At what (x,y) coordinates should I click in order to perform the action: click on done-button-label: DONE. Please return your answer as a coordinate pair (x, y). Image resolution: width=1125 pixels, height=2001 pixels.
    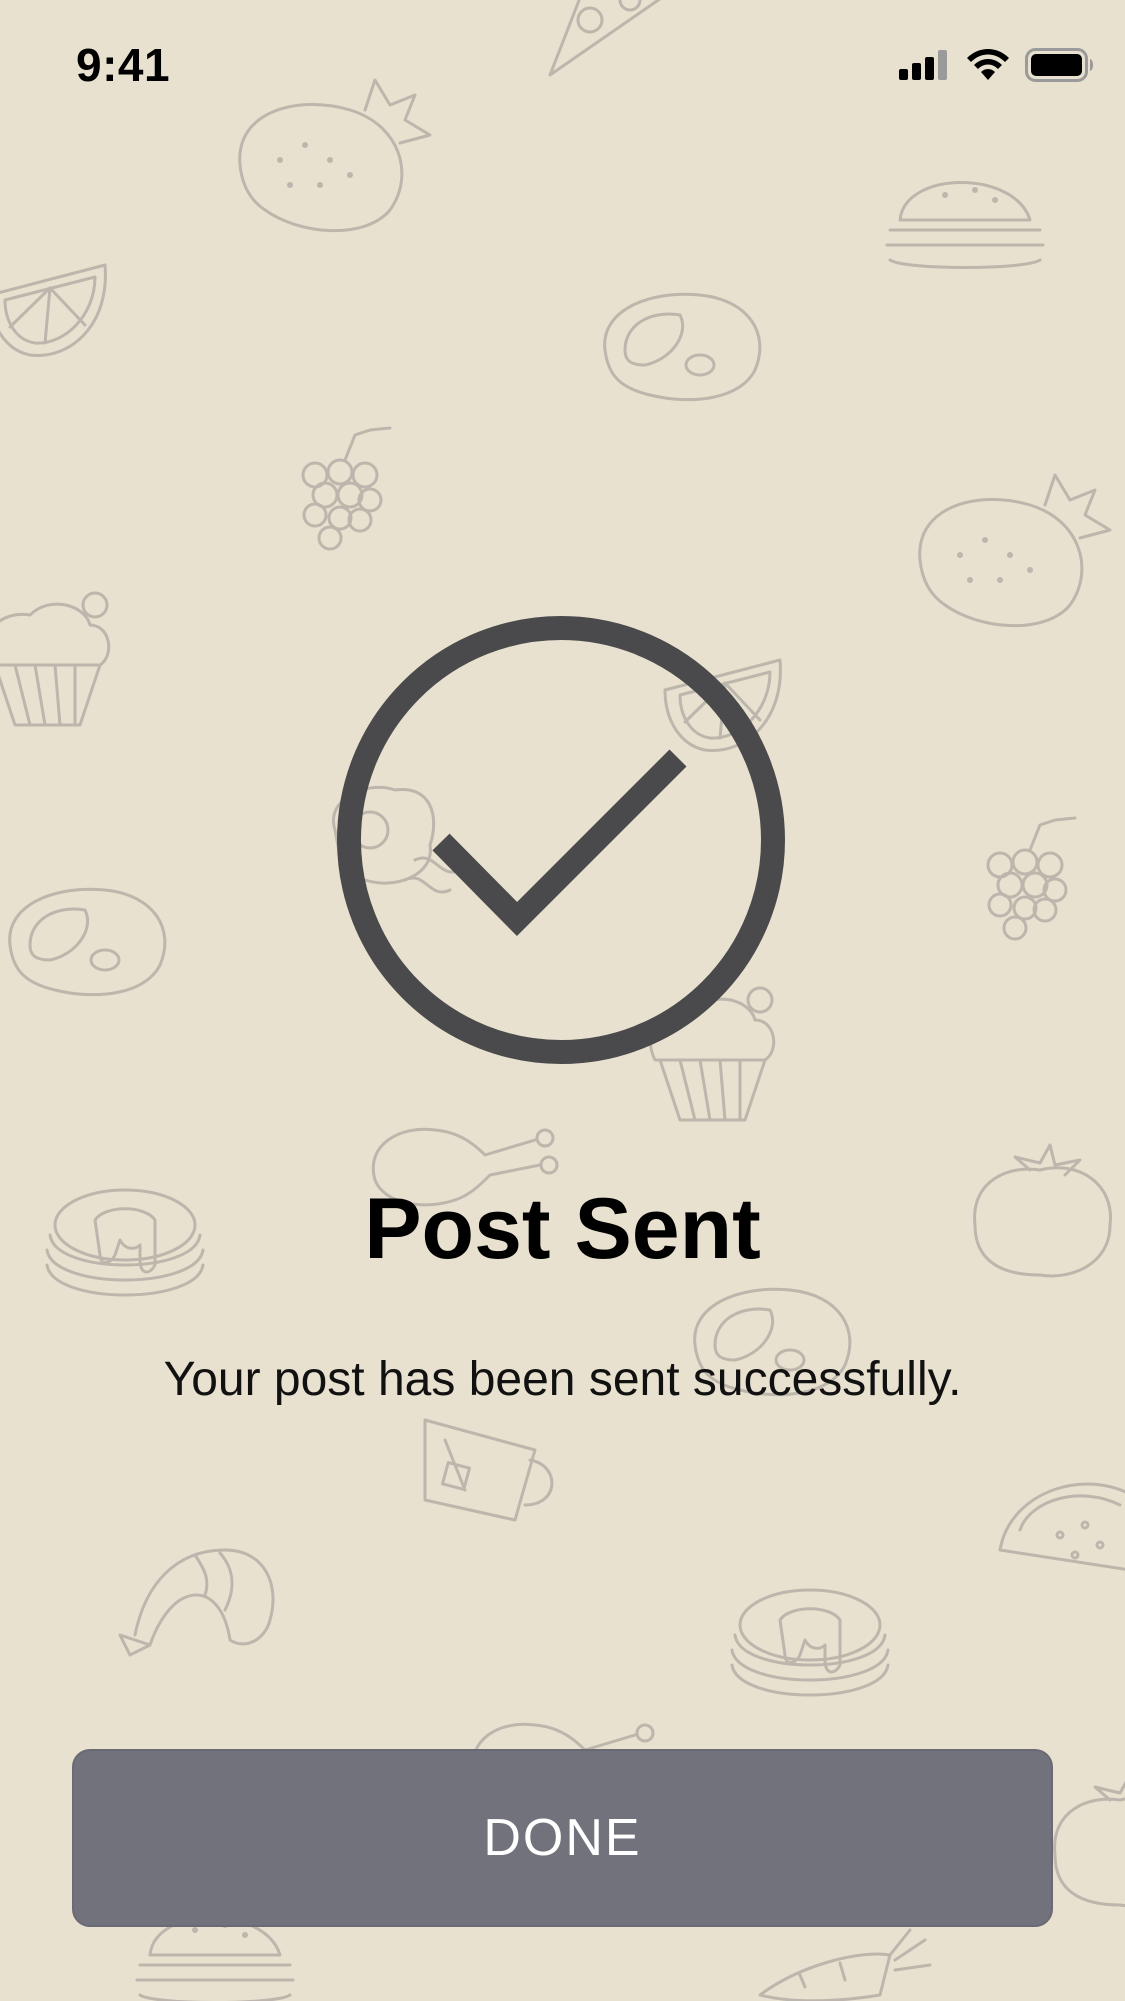
    Looking at the image, I should click on (562, 1838).